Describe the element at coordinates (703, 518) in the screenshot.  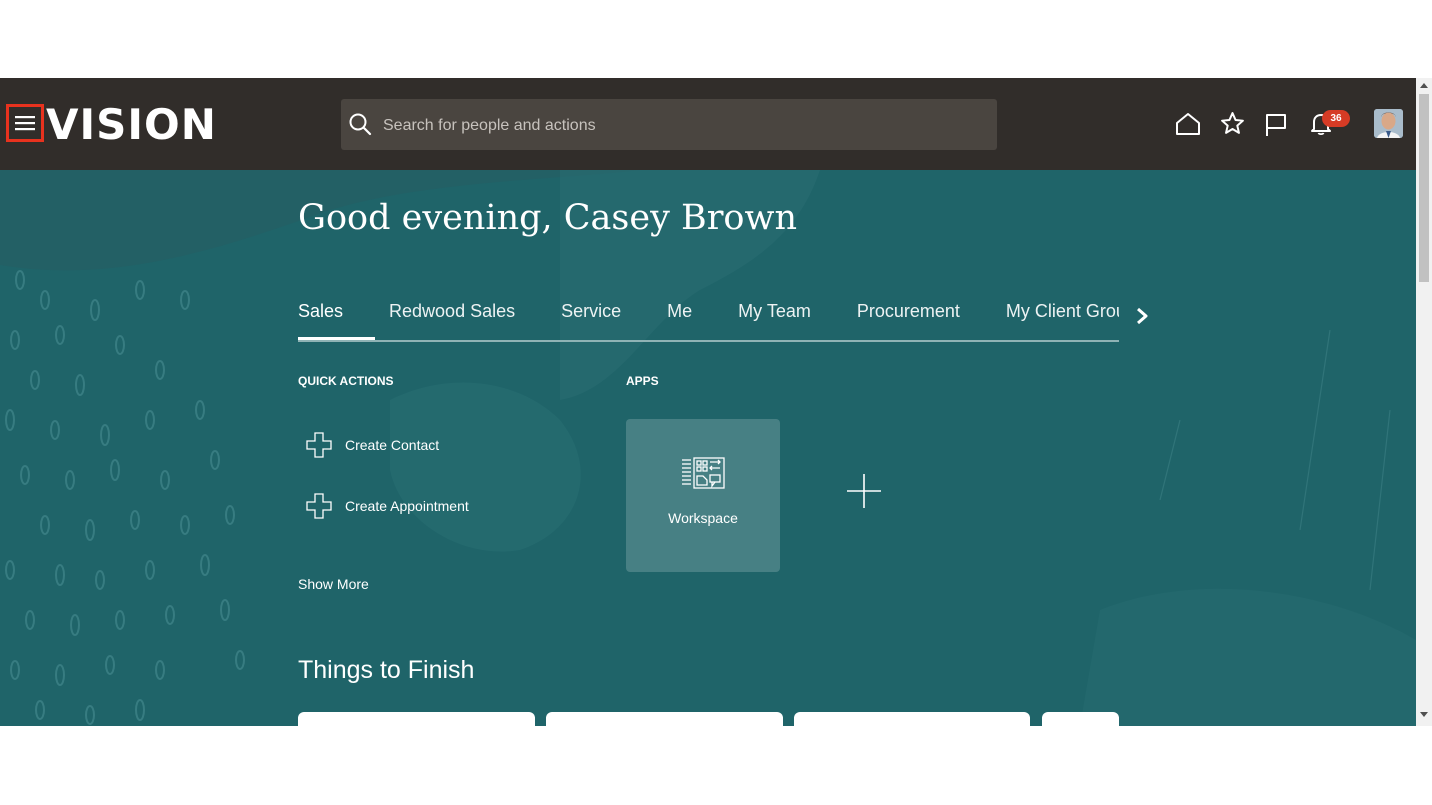
I see `app-tile-label: Workspace` at that location.